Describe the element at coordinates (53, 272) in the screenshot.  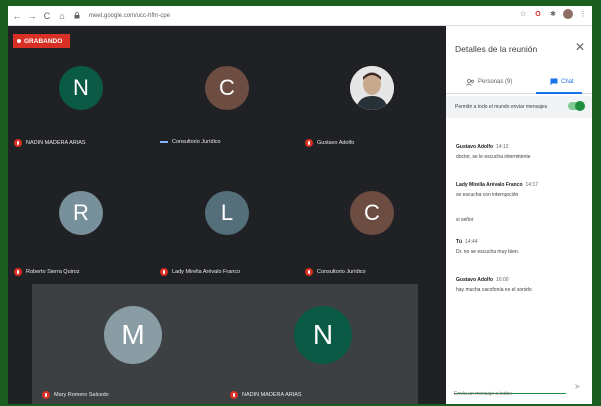
I see `participant-name: Roberto Sierra Quiroz` at that location.